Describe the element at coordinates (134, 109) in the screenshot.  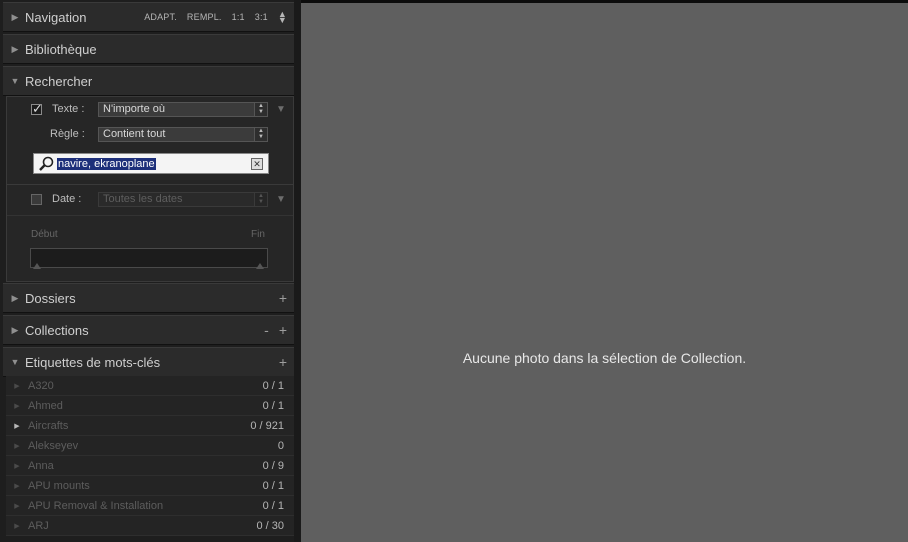
I see `text-scope-value: N'importe où` at that location.